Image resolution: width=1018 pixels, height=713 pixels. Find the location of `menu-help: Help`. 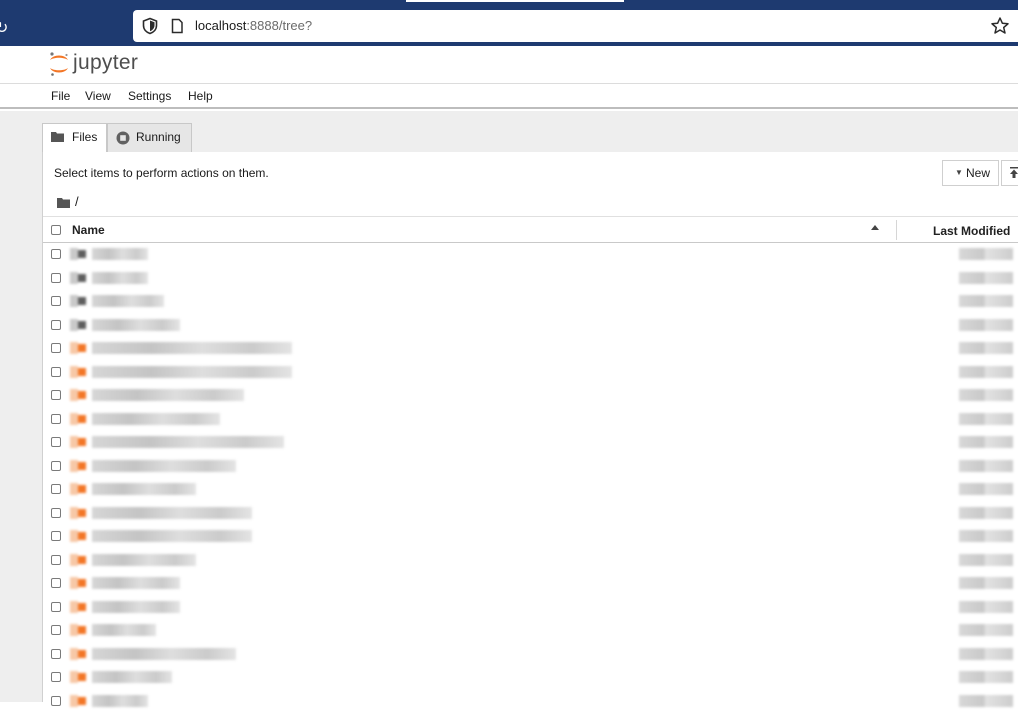

menu-help: Help is located at coordinates (200, 96).